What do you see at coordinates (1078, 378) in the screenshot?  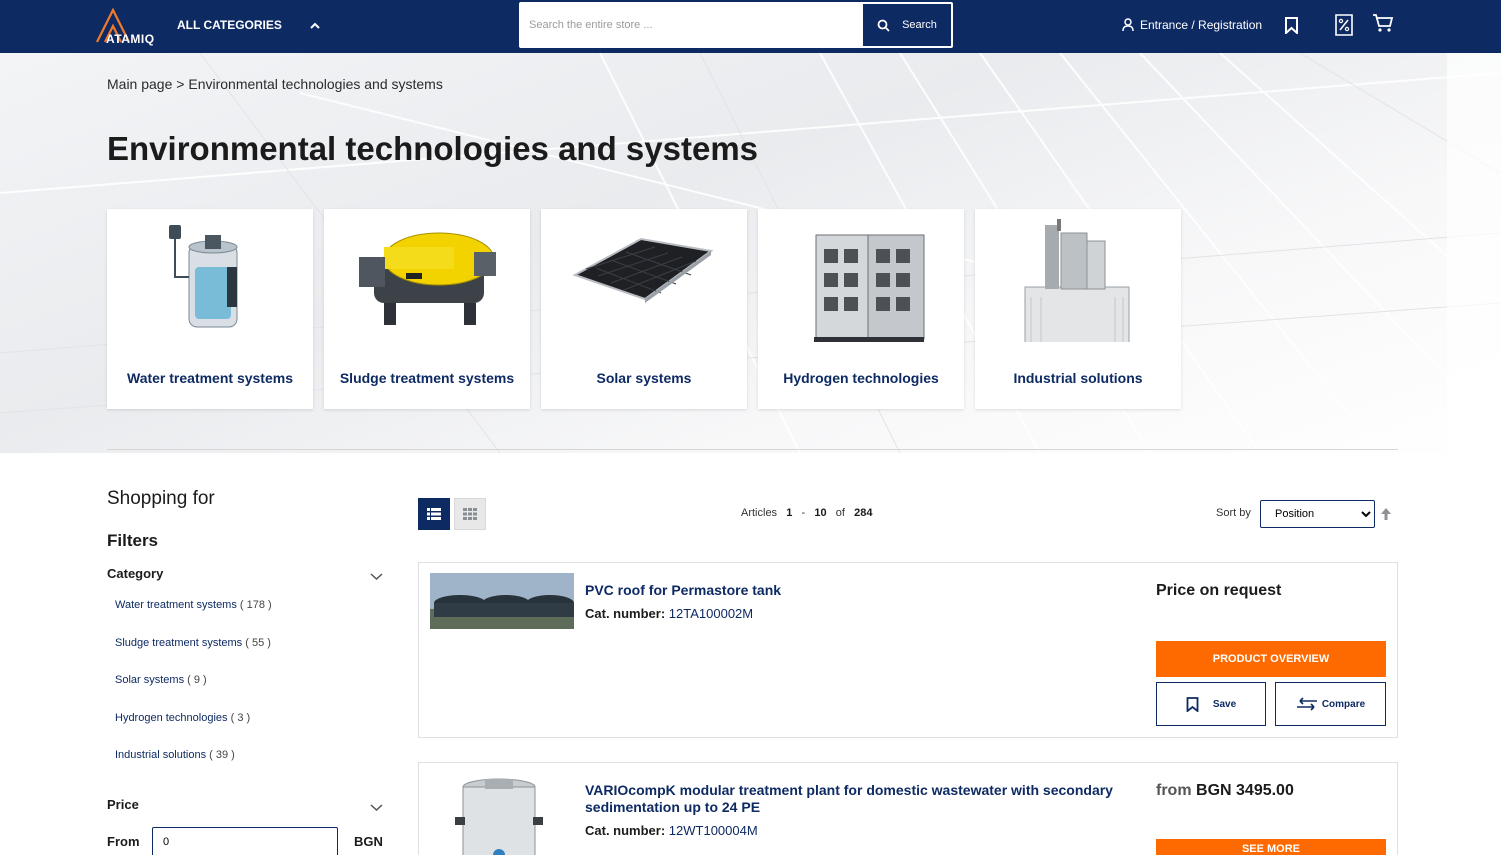 I see `category-card-label: Industrial solutions` at bounding box center [1078, 378].